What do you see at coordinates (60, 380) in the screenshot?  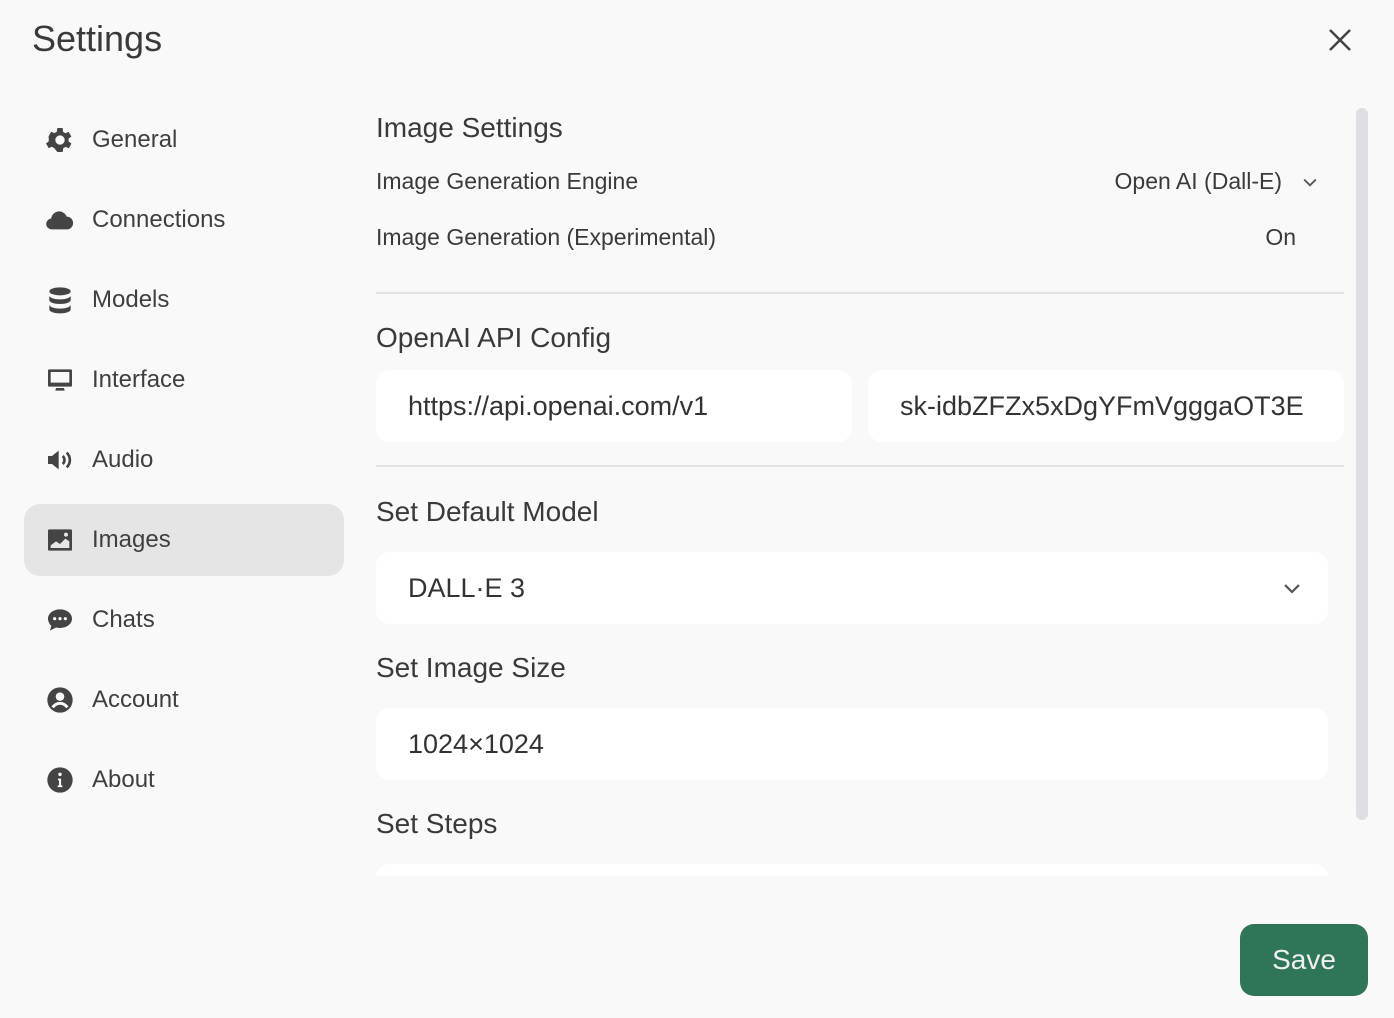 I see `monitor-icon` at bounding box center [60, 380].